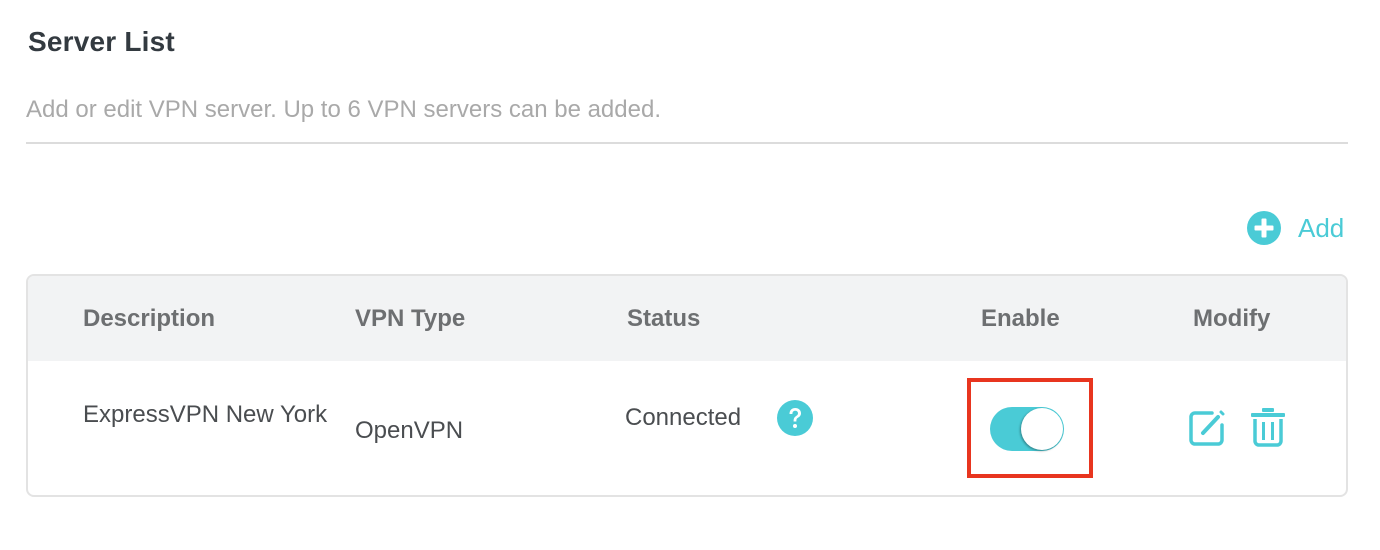 The image size is (1380, 550). I want to click on cell-description: ExpressVPN New York, so click(205, 414).